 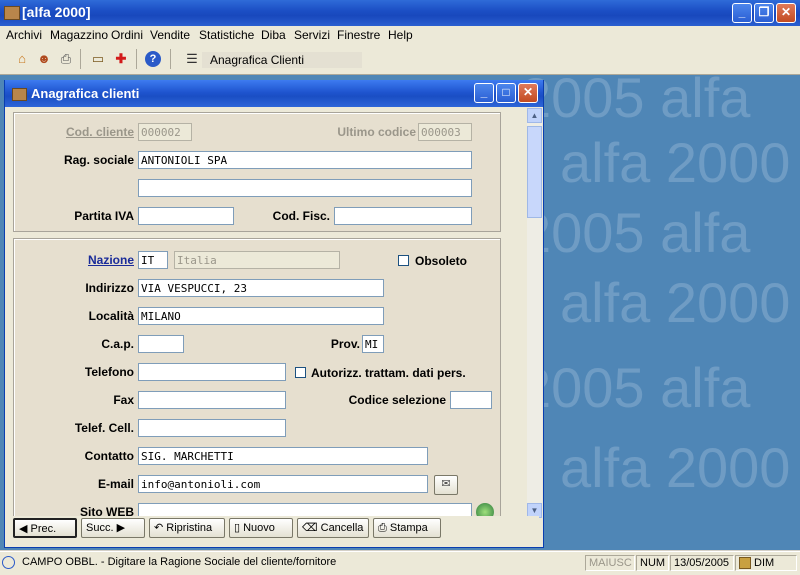 What do you see at coordinates (397, 400) in the screenshot?
I see `codice-selezione-label: Codice selezione` at bounding box center [397, 400].